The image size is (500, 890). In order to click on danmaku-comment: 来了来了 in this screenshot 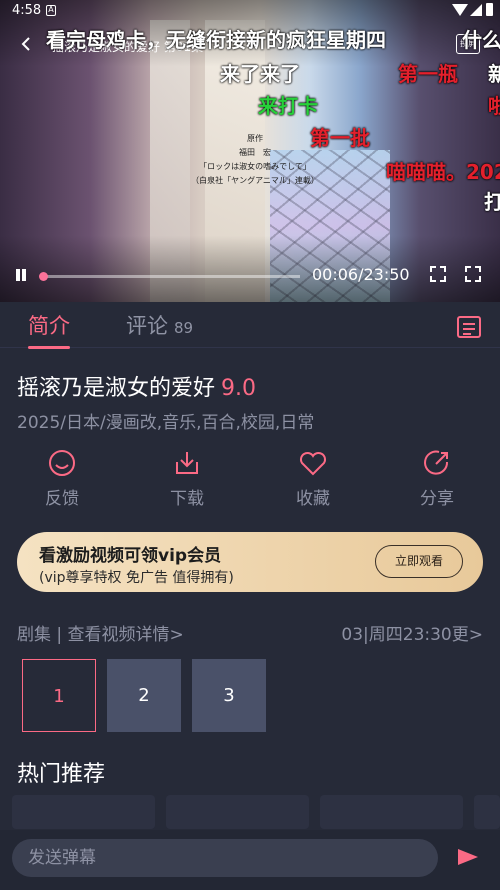, I will do `click(260, 74)`.